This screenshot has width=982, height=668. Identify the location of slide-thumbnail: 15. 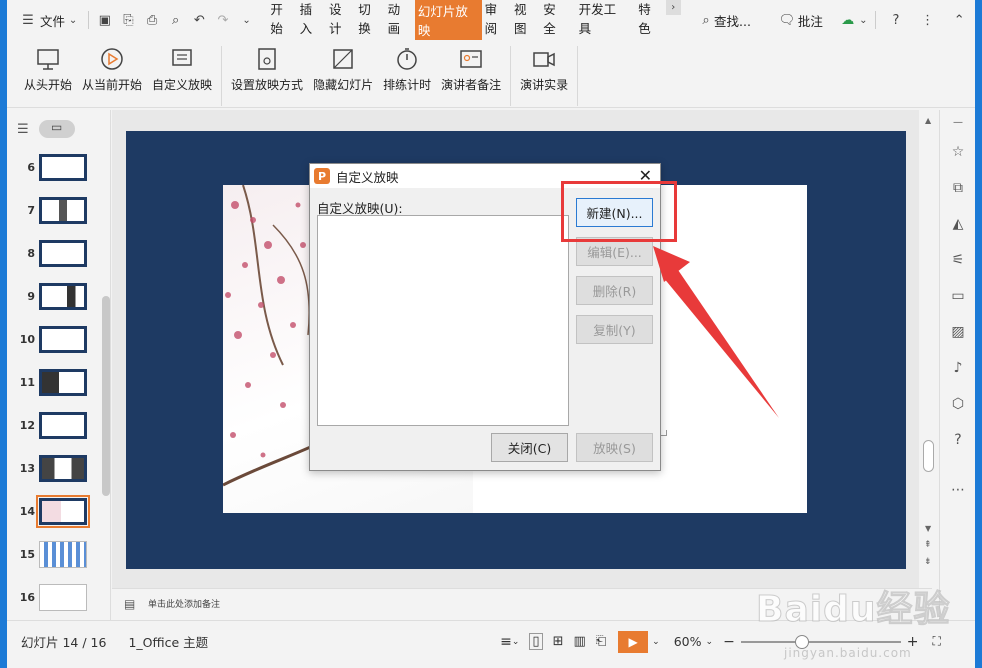
(55, 554).